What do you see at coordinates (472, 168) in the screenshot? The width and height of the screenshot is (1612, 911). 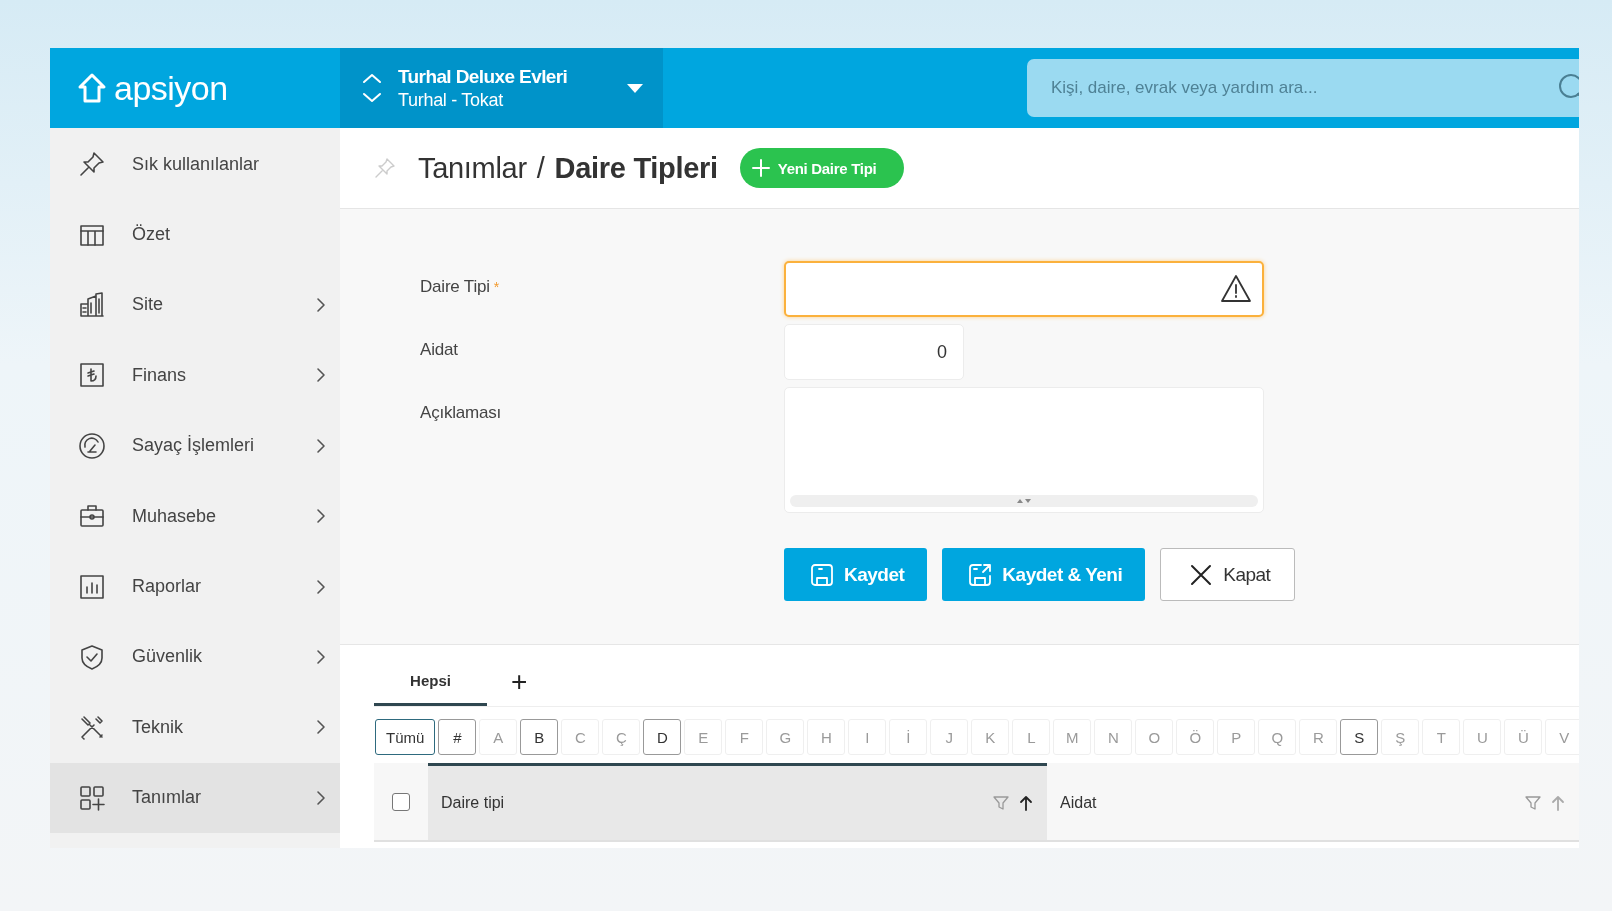 I see `breadcrumb-link: Tanımlar` at bounding box center [472, 168].